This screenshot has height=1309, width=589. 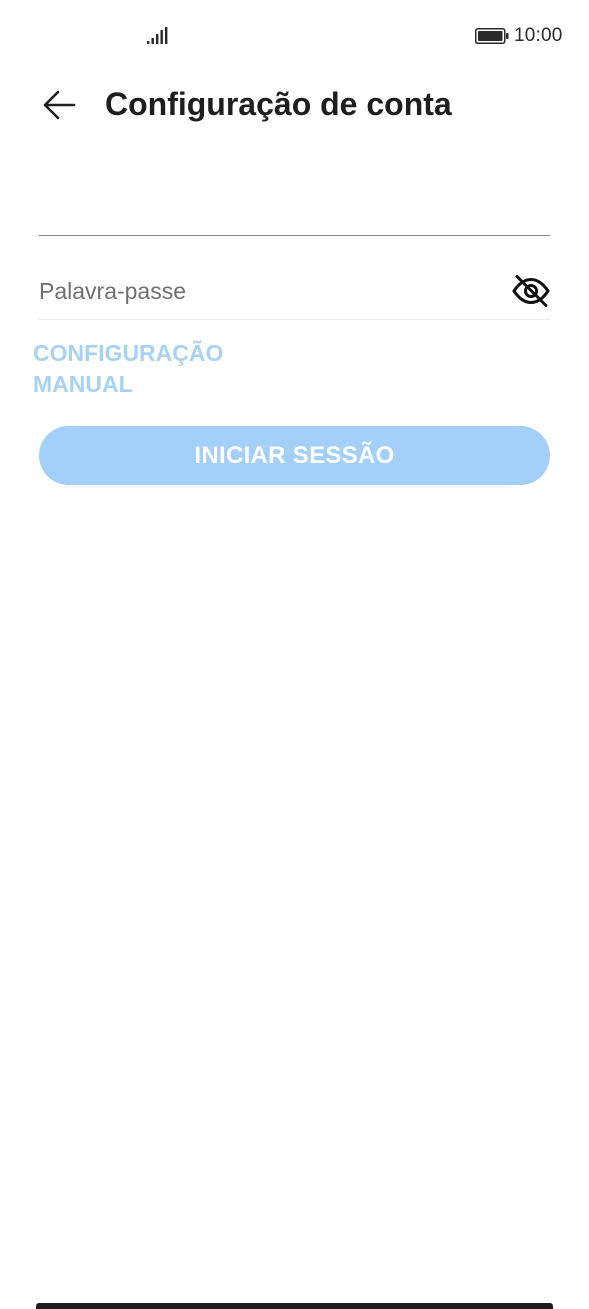 What do you see at coordinates (294, 455) in the screenshot?
I see `login-button: INICIAR SESSÃO` at bounding box center [294, 455].